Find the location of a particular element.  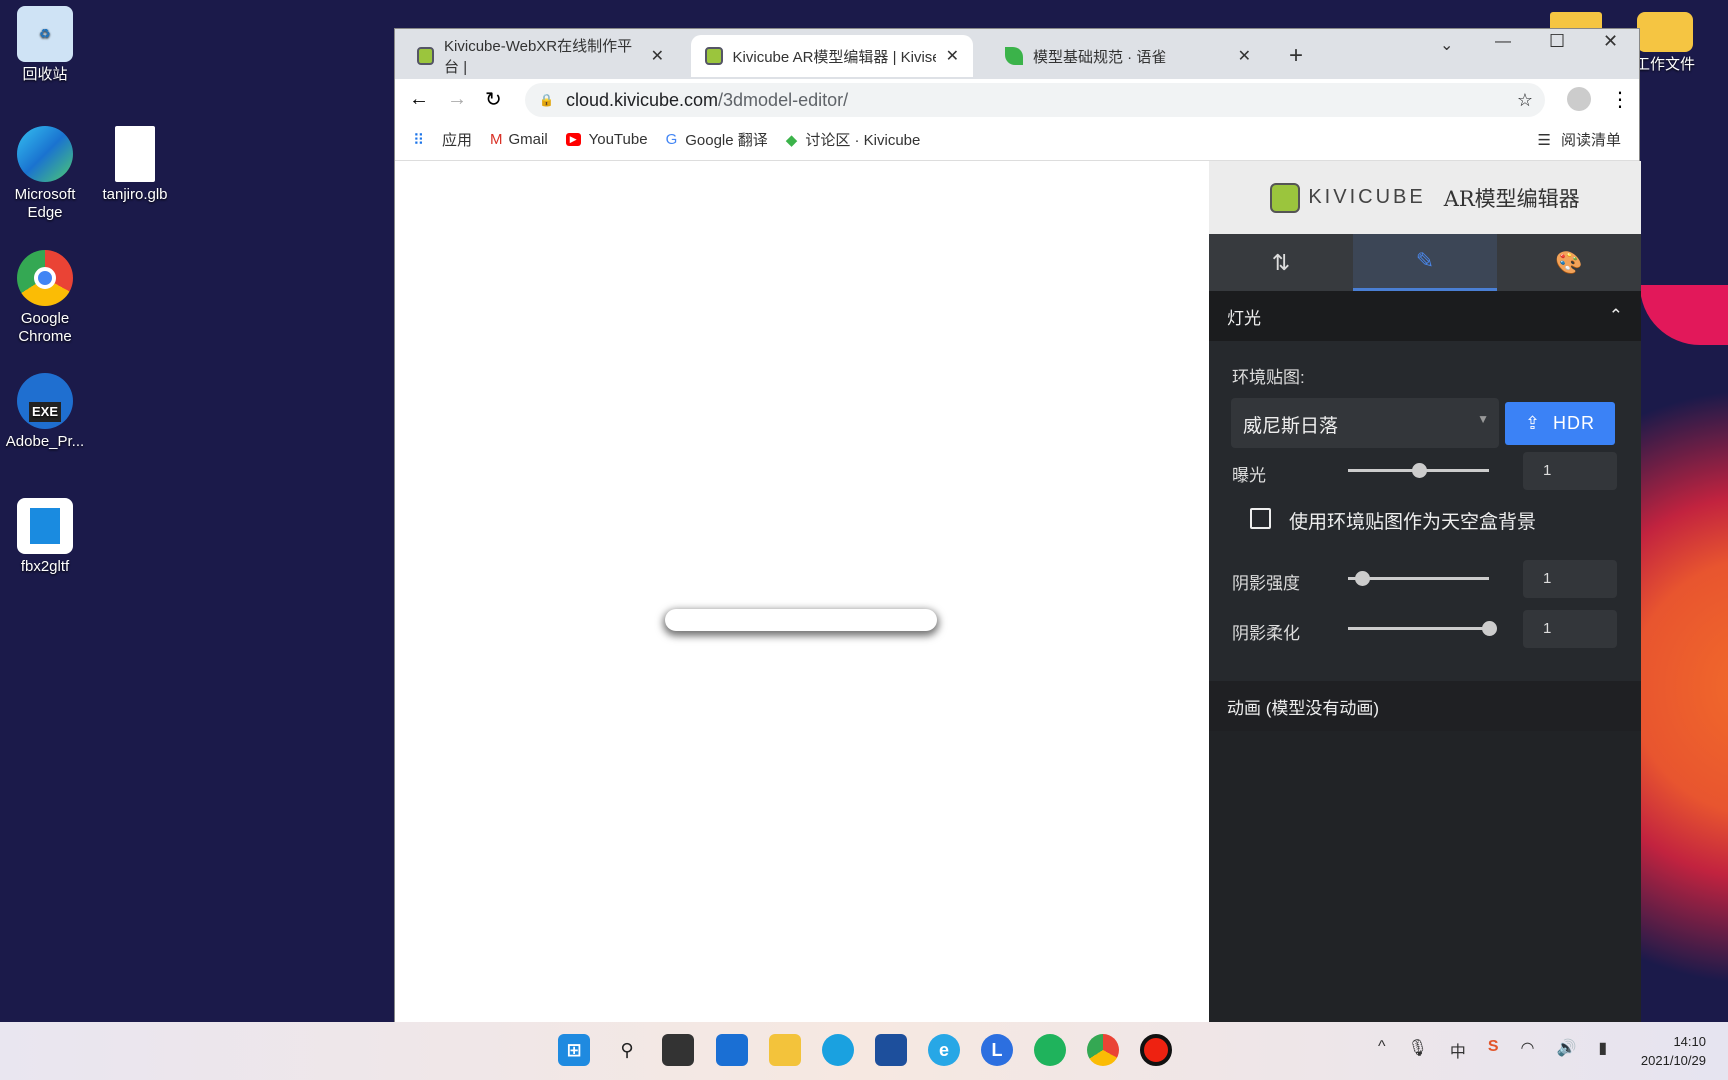

minimize-button: — is located at coordinates (1503, 42).